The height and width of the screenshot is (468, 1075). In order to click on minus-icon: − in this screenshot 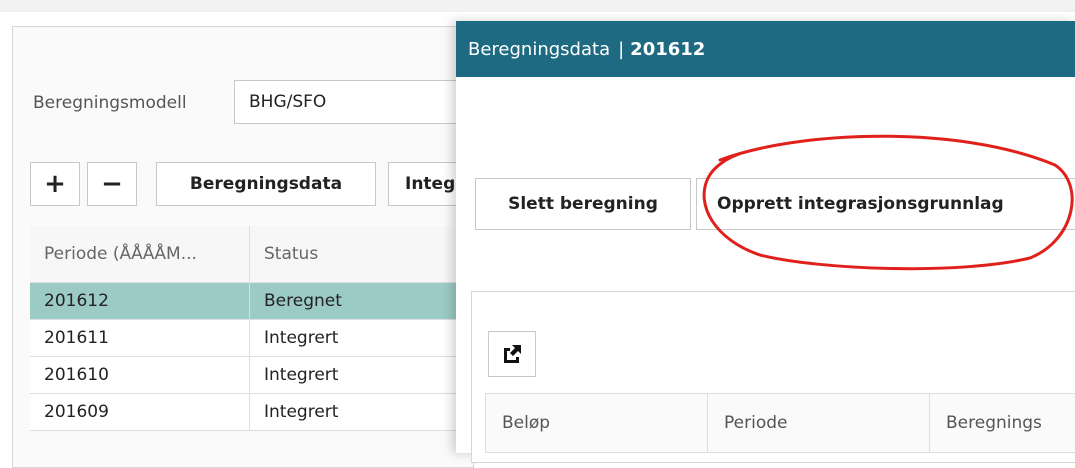, I will do `click(112, 184)`.